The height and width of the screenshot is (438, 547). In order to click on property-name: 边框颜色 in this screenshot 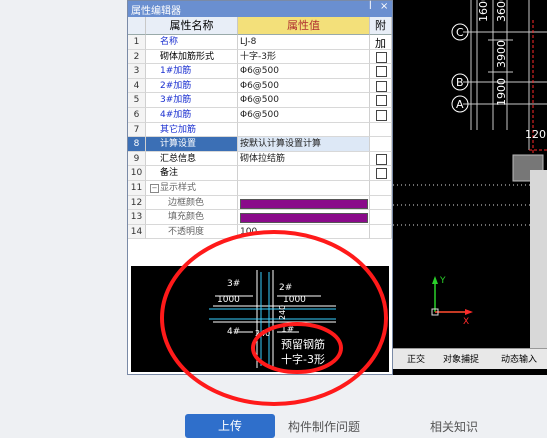, I will do `click(192, 203)`.